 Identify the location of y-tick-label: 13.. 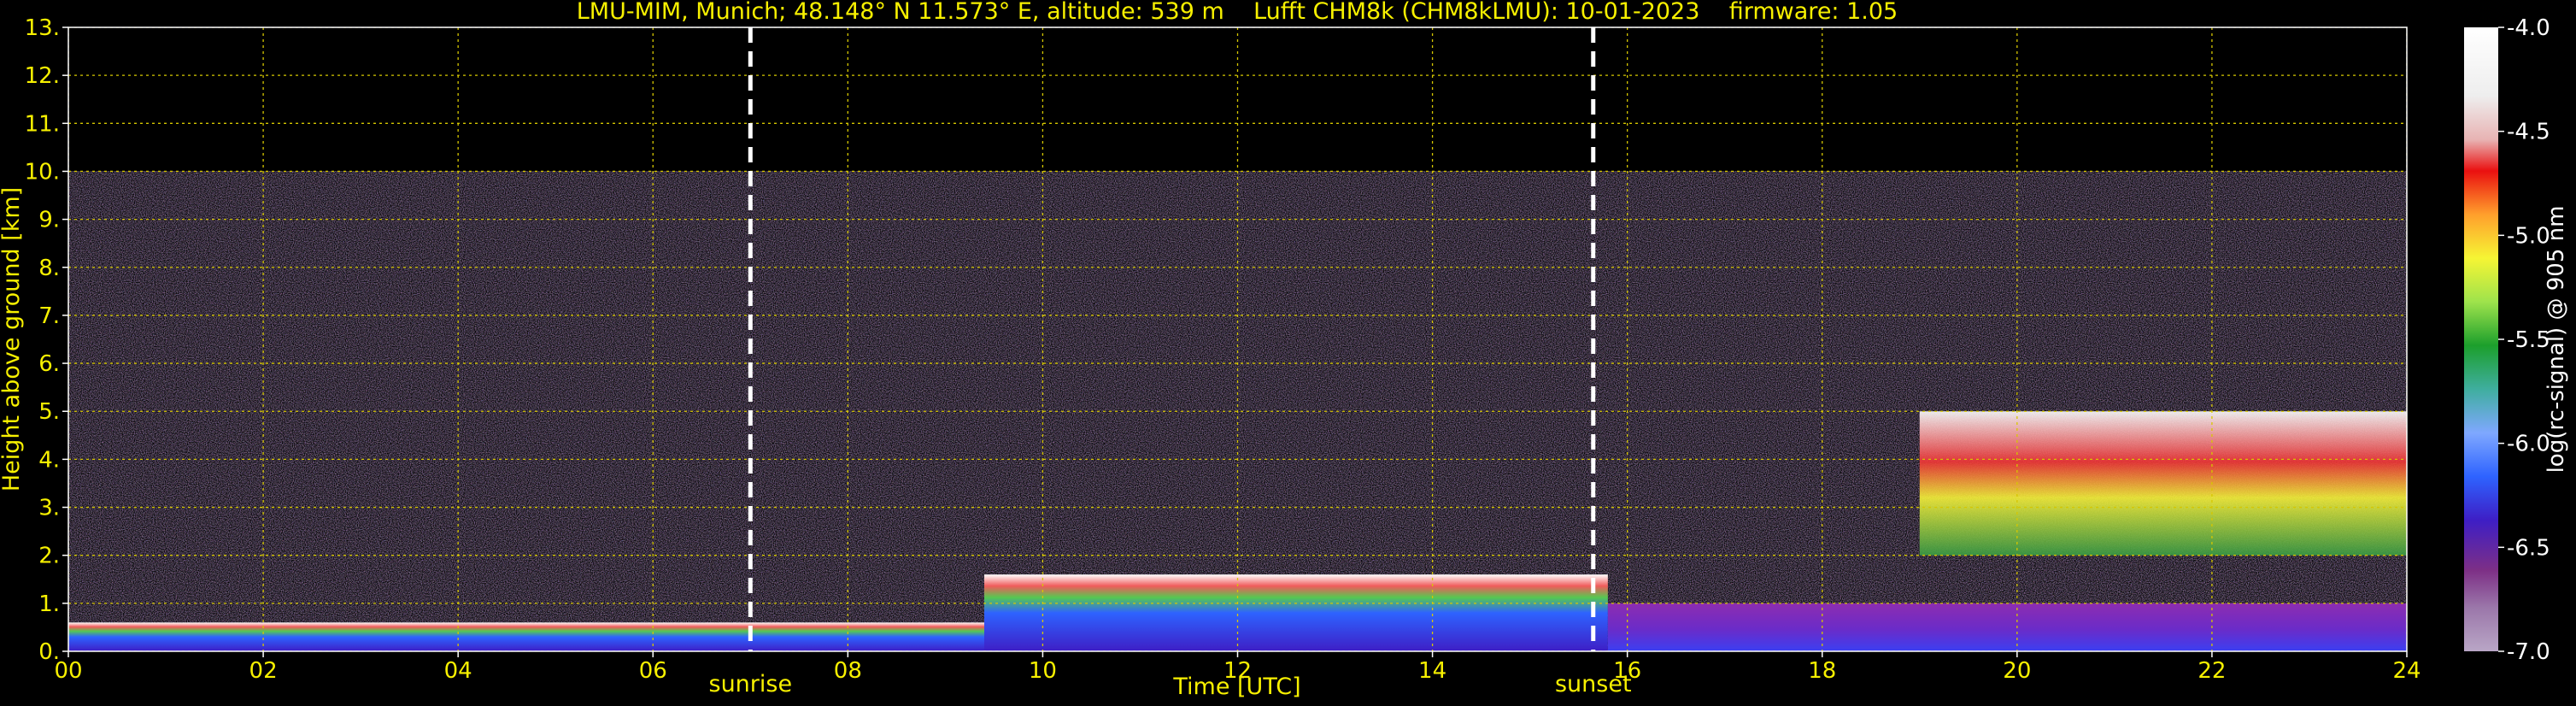
(42, 28).